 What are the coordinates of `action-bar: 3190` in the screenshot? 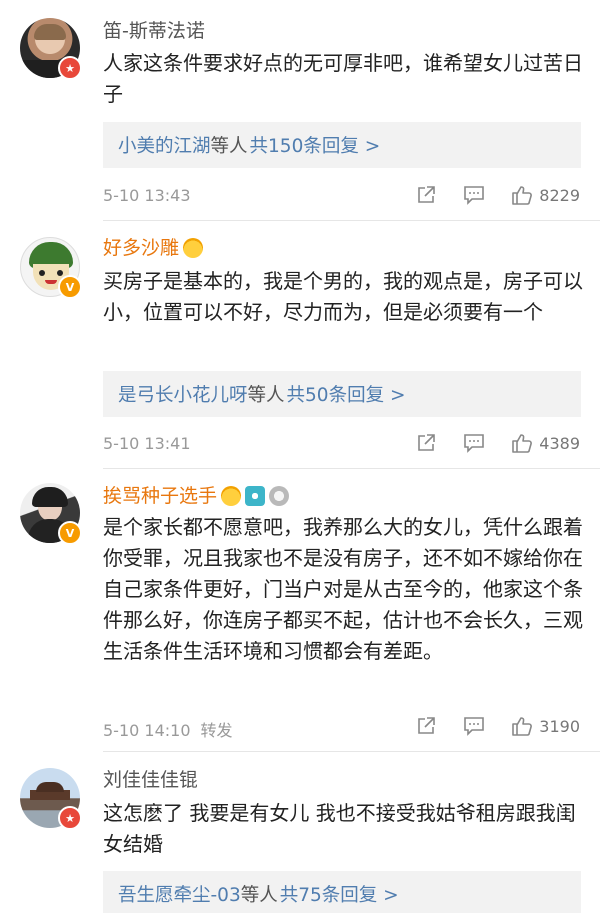 It's located at (497, 726).